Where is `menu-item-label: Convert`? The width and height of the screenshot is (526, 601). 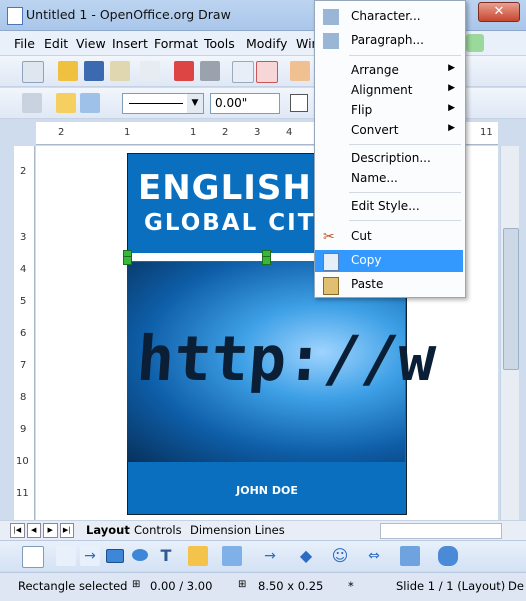
menu-item-label: Convert is located at coordinates (375, 130).